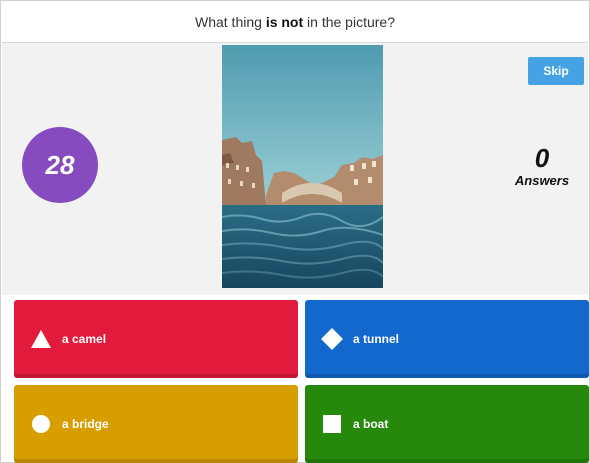 This screenshot has height=463, width=590. I want to click on answer-option-blue: a tunnel, so click(447, 339).